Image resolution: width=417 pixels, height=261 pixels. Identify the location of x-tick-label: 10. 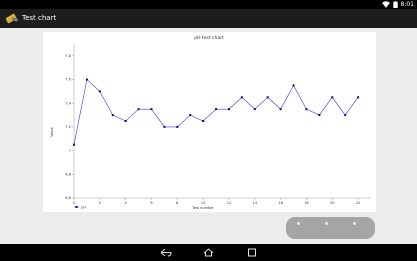
(203, 203).